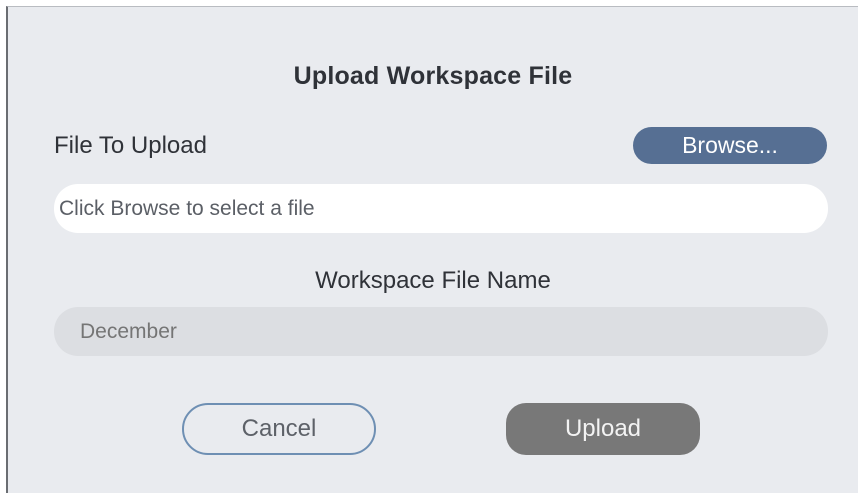 The height and width of the screenshot is (493, 858). What do you see at coordinates (130, 145) in the screenshot?
I see `file-to-upload-label: File To Upload` at bounding box center [130, 145].